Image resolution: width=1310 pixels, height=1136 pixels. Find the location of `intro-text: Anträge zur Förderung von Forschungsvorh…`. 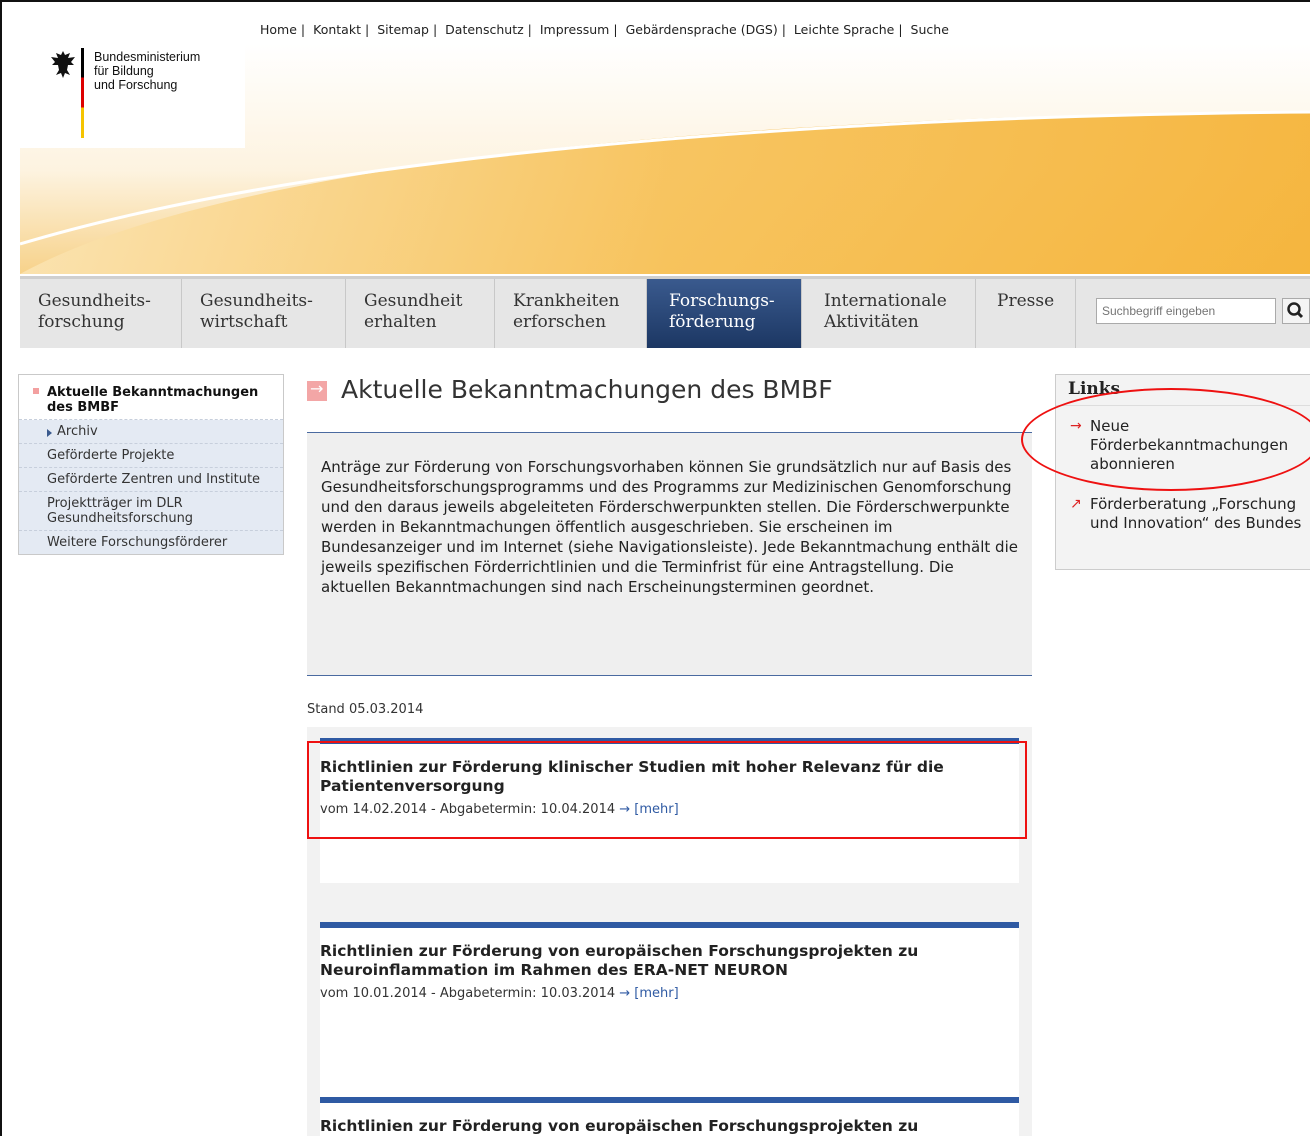

intro-text: Anträge zur Förderung von Forschungsvorh… is located at coordinates (669, 554).